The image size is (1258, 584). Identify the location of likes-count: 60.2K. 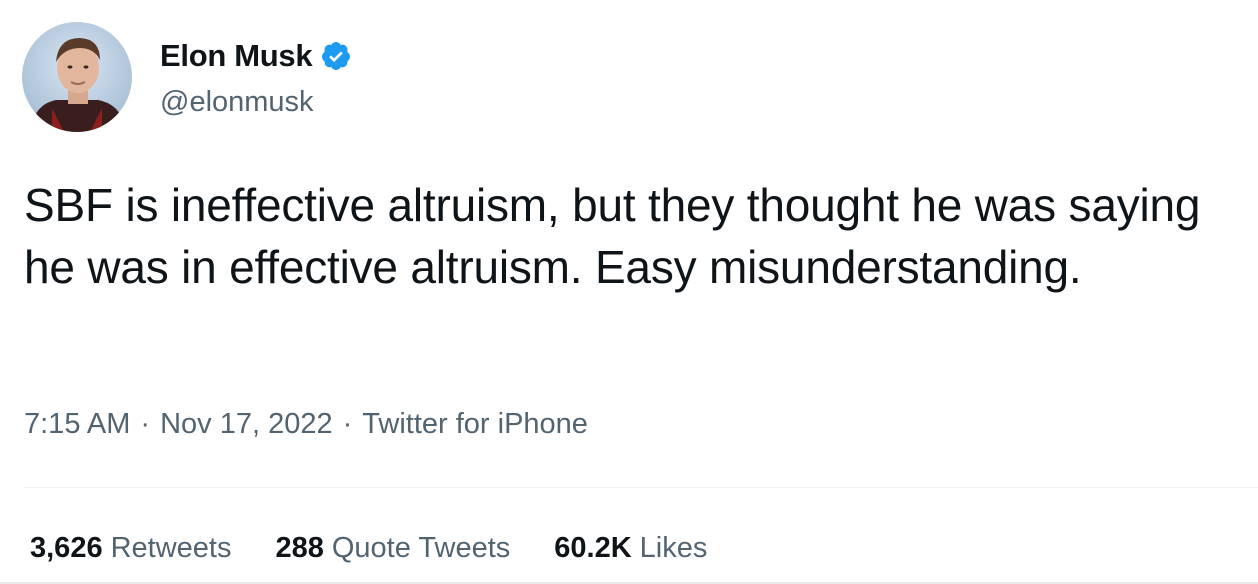
(593, 548).